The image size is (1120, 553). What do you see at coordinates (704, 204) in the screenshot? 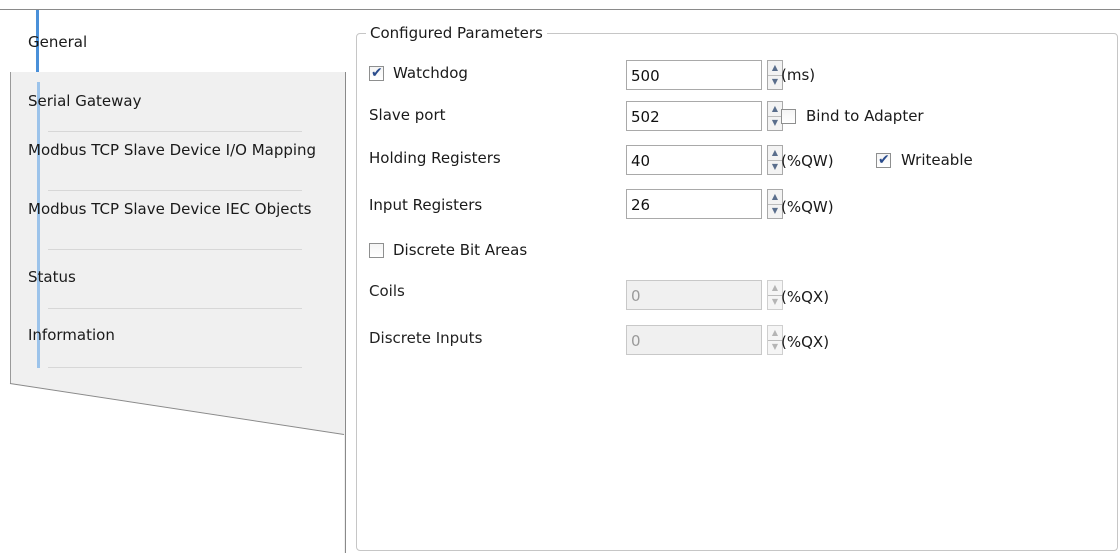
I see `input-registers-spinbox: 26 ▲ ▼` at bounding box center [704, 204].